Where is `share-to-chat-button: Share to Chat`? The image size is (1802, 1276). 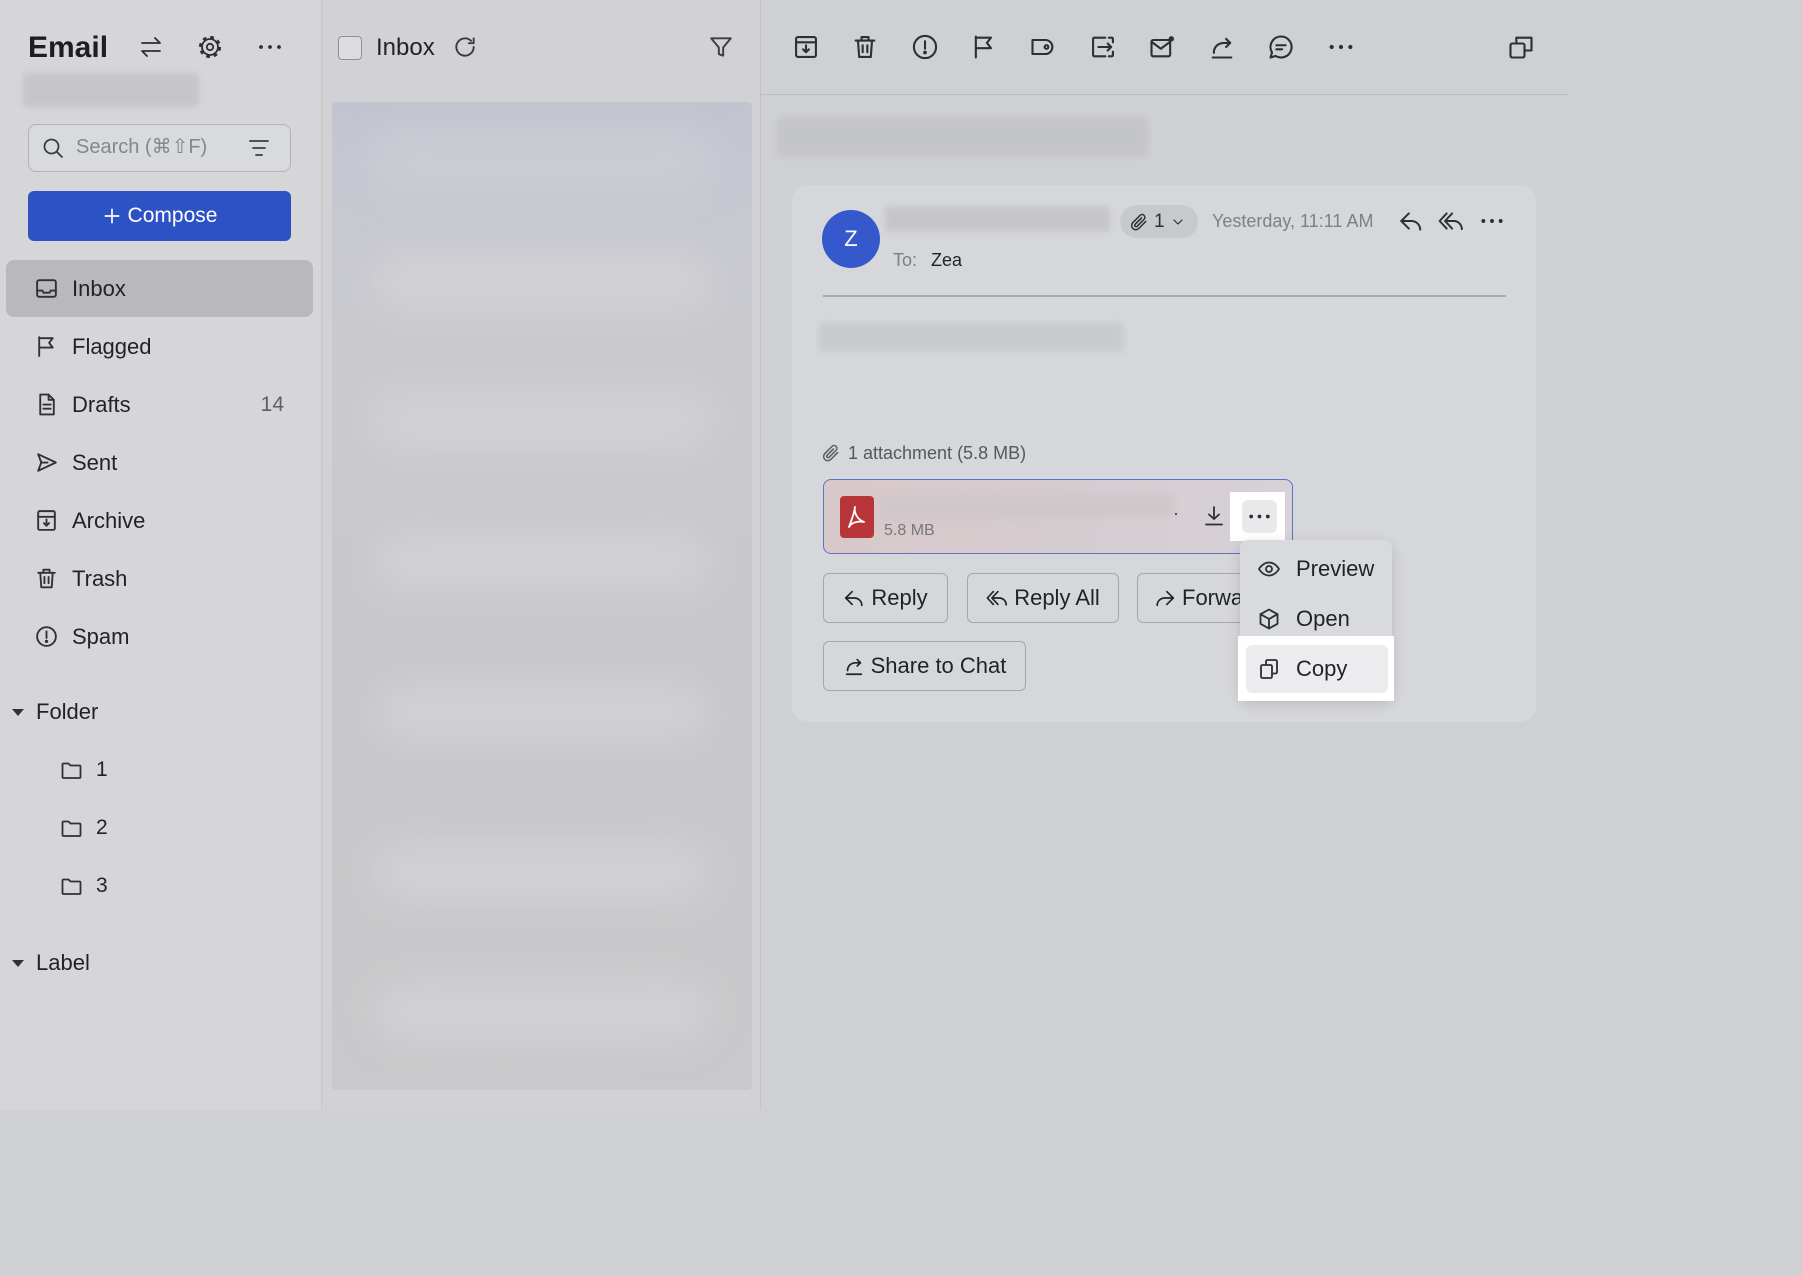 share-to-chat-button: Share to Chat is located at coordinates (924, 666).